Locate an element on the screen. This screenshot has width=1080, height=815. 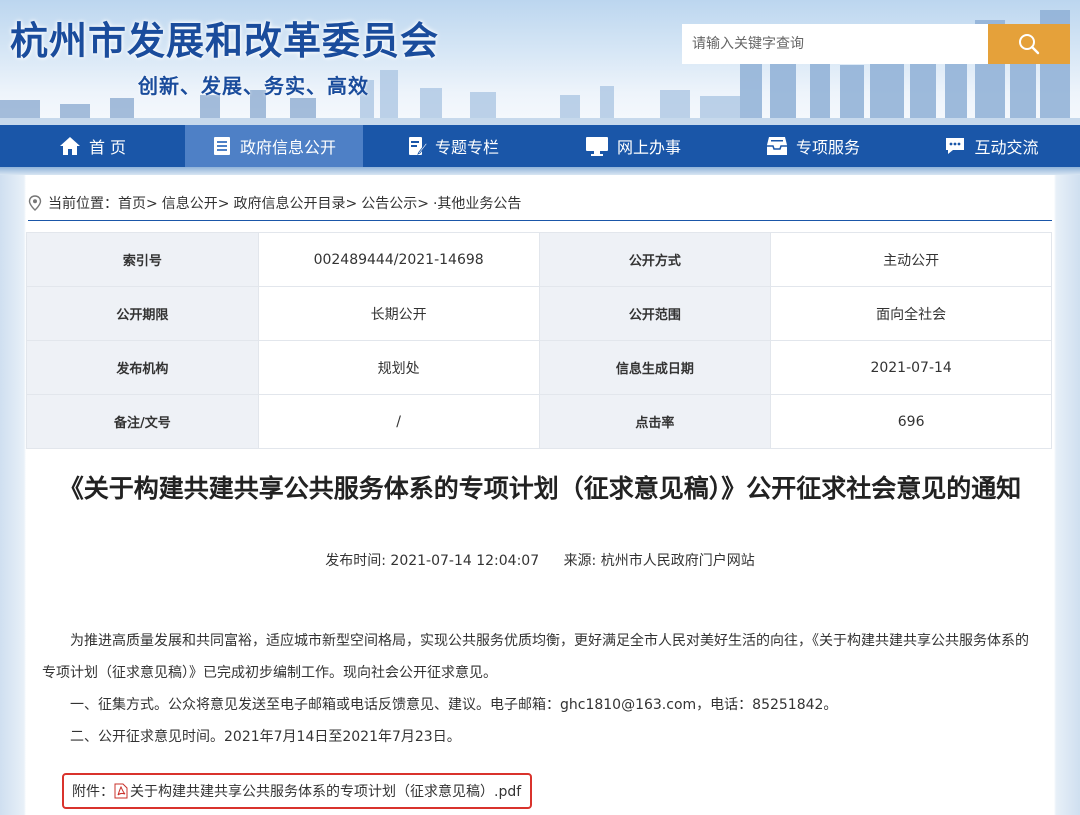
meta-key: 公开期限 is located at coordinates (142, 313).